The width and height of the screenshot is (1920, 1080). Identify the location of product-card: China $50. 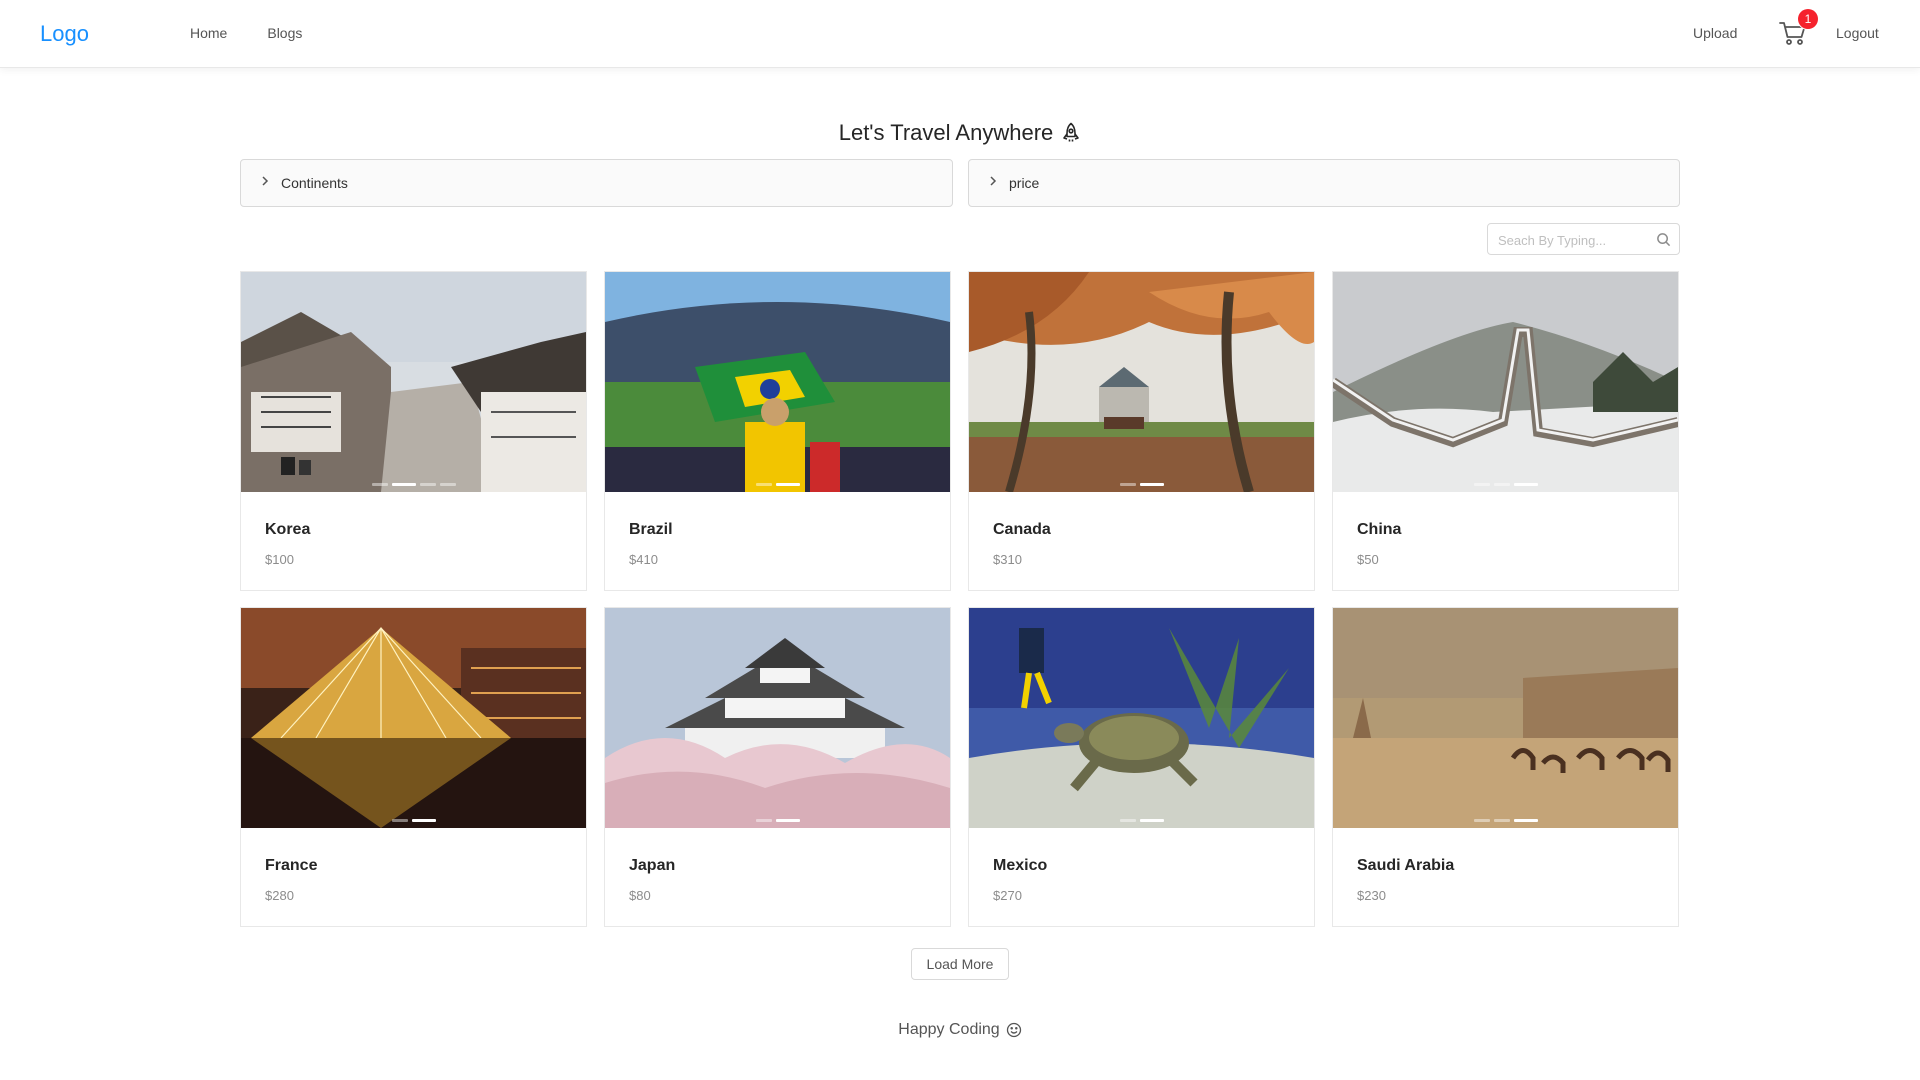
(1505, 431).